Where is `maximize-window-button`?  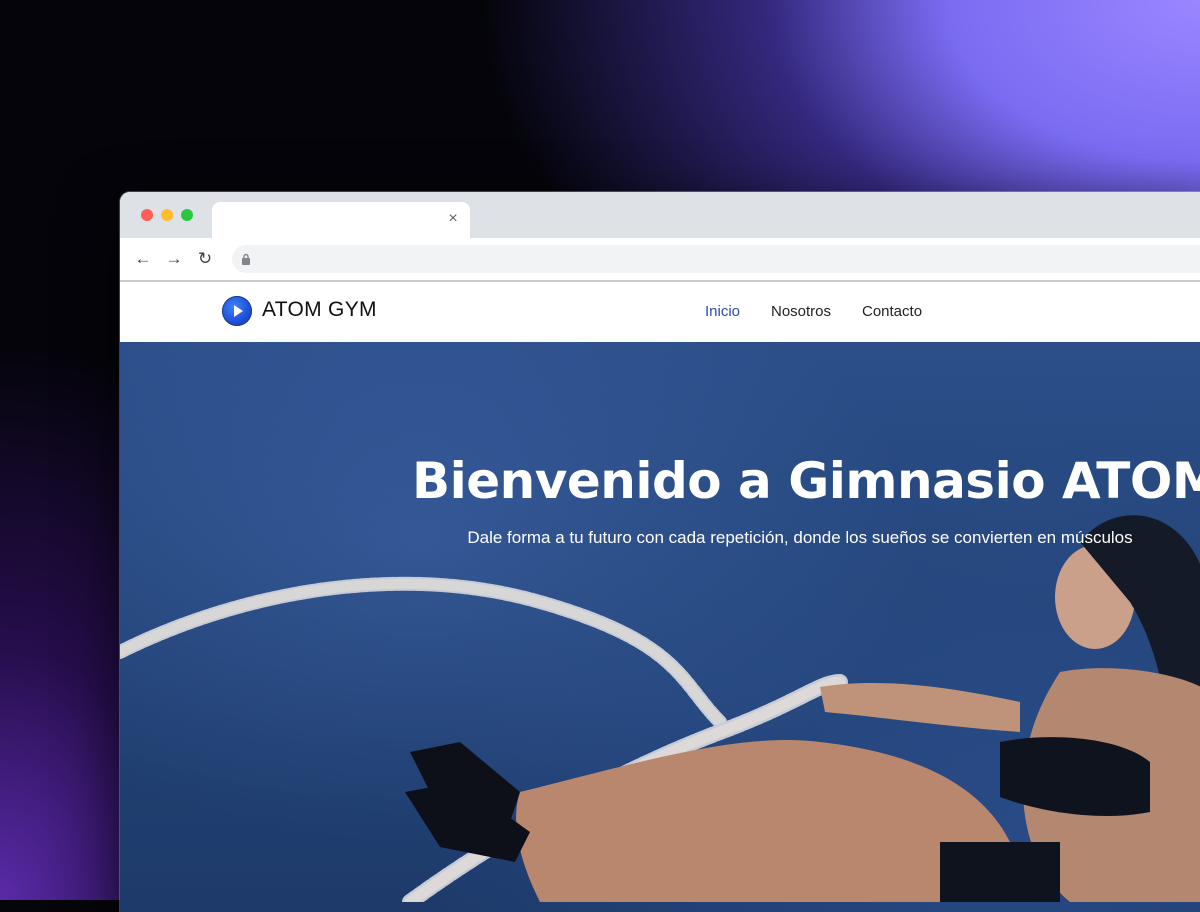
maximize-window-button is located at coordinates (187, 215).